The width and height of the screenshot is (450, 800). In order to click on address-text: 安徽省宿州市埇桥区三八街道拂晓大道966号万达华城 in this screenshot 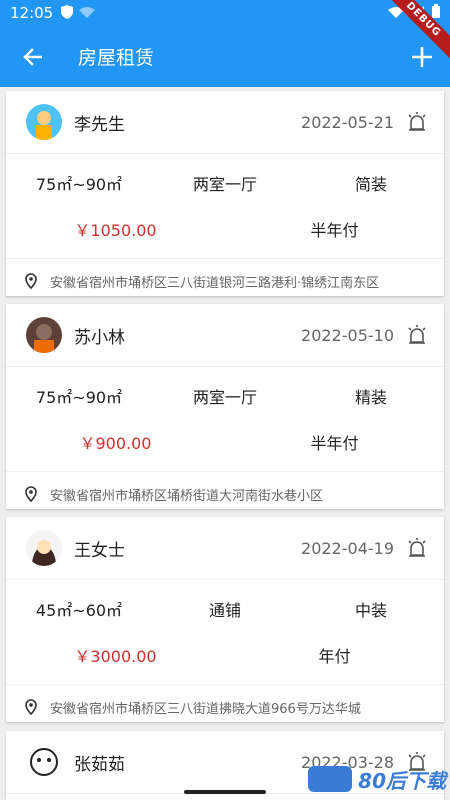, I will do `click(205, 709)`.